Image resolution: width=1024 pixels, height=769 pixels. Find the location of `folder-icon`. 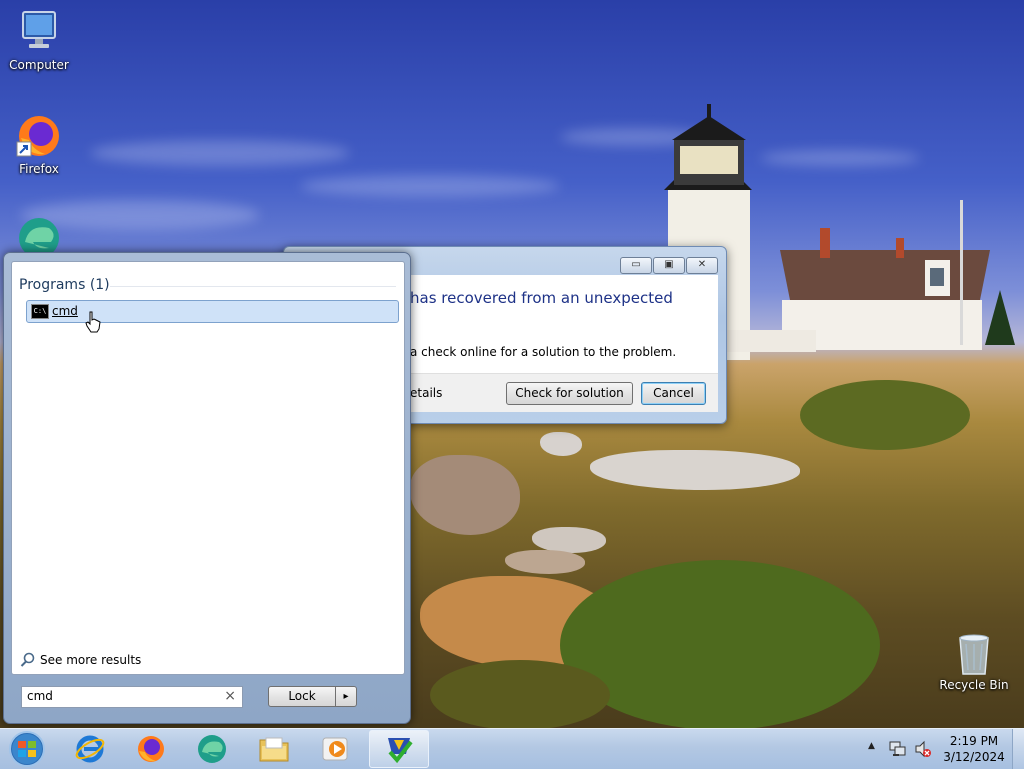

folder-icon is located at coordinates (274, 749).